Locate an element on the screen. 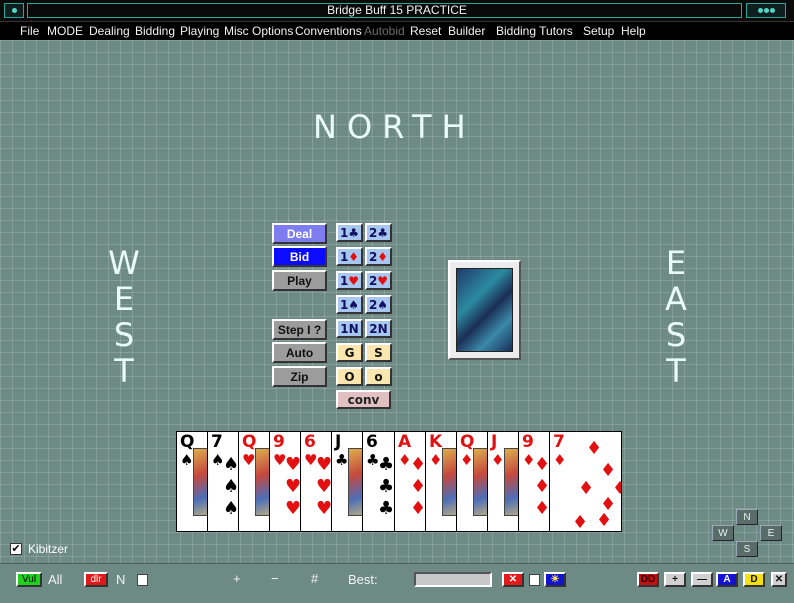 The image size is (794, 603). kibitzer-label: Kibitzer is located at coordinates (48, 549).